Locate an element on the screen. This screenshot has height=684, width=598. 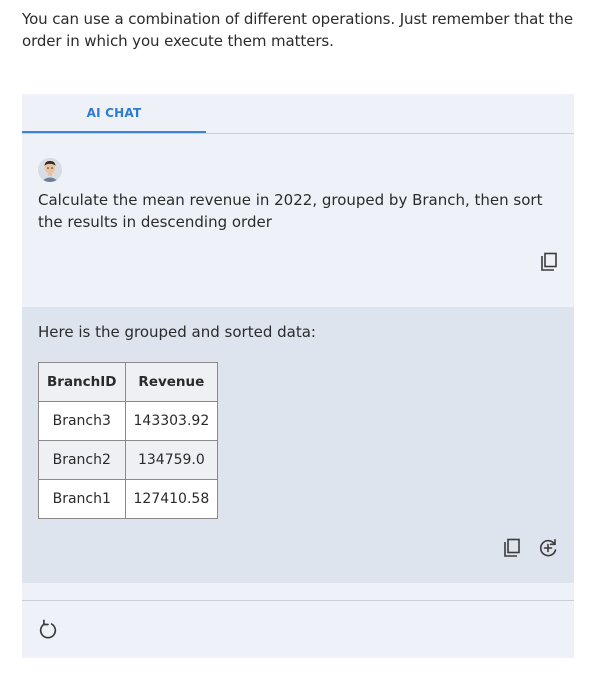
cell-revenue: 134759.0 is located at coordinates (171, 460).